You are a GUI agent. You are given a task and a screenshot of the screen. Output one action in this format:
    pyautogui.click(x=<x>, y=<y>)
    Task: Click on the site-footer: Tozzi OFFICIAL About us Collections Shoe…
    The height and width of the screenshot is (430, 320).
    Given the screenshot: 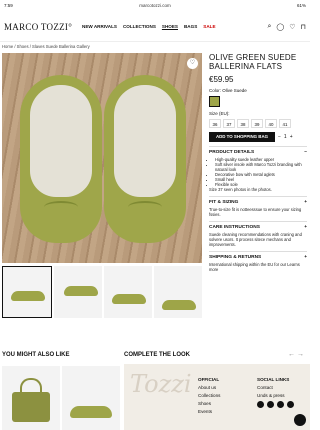 What is the action you would take?
    pyautogui.click(x=217, y=397)
    